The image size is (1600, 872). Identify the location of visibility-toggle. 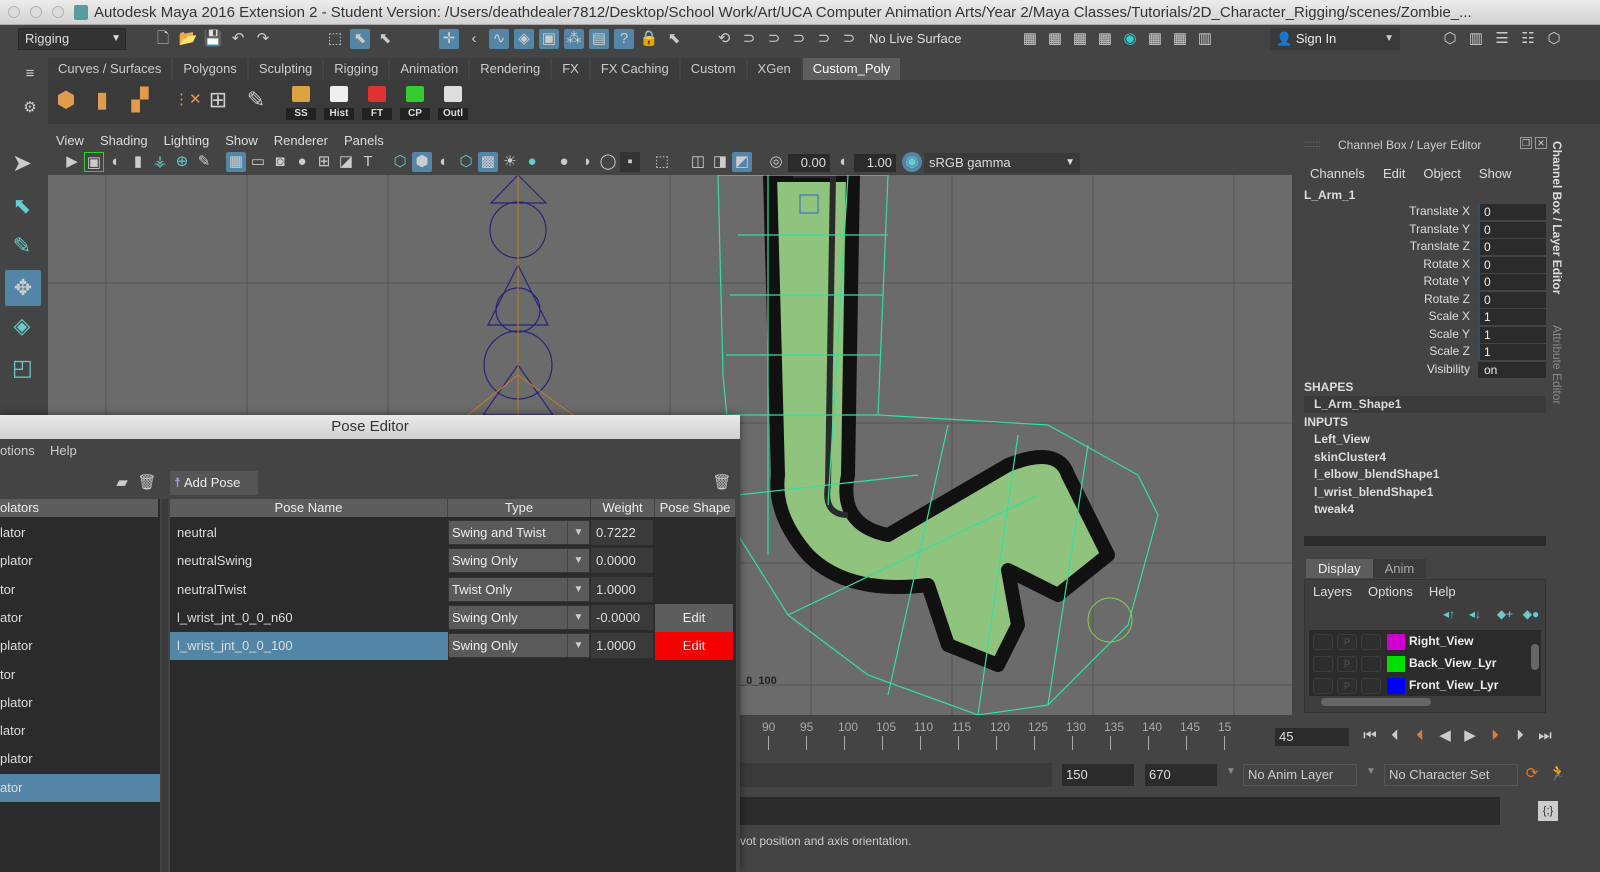
(1323, 642).